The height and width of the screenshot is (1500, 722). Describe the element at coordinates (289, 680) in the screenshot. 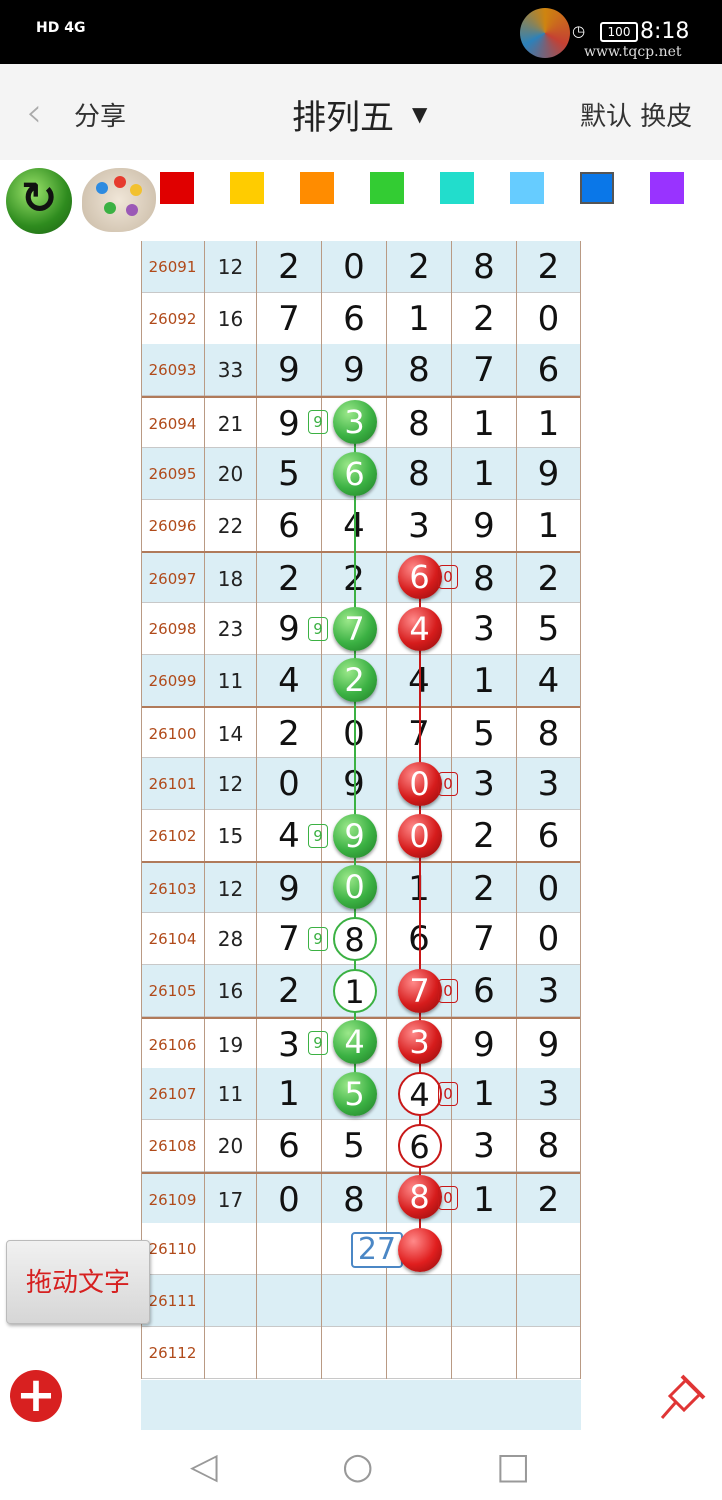

I see `digit-cell: 4` at that location.